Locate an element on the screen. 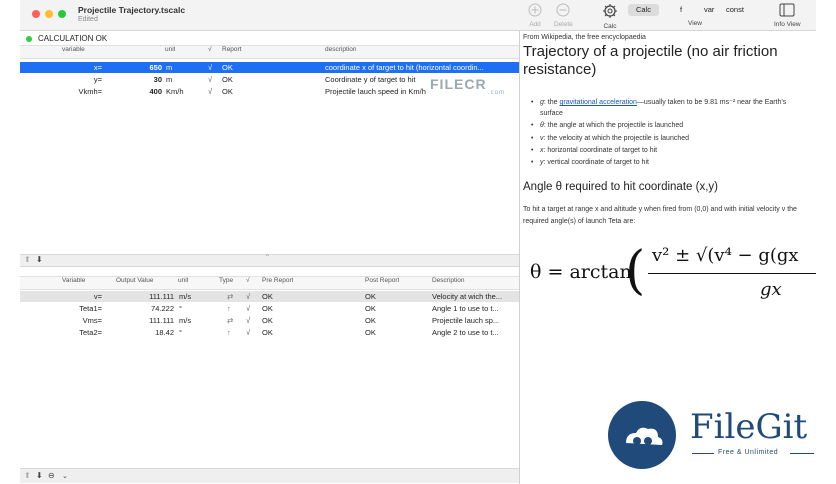 The height and width of the screenshot is (484, 836). row-value: 30 is located at coordinates (141, 79).